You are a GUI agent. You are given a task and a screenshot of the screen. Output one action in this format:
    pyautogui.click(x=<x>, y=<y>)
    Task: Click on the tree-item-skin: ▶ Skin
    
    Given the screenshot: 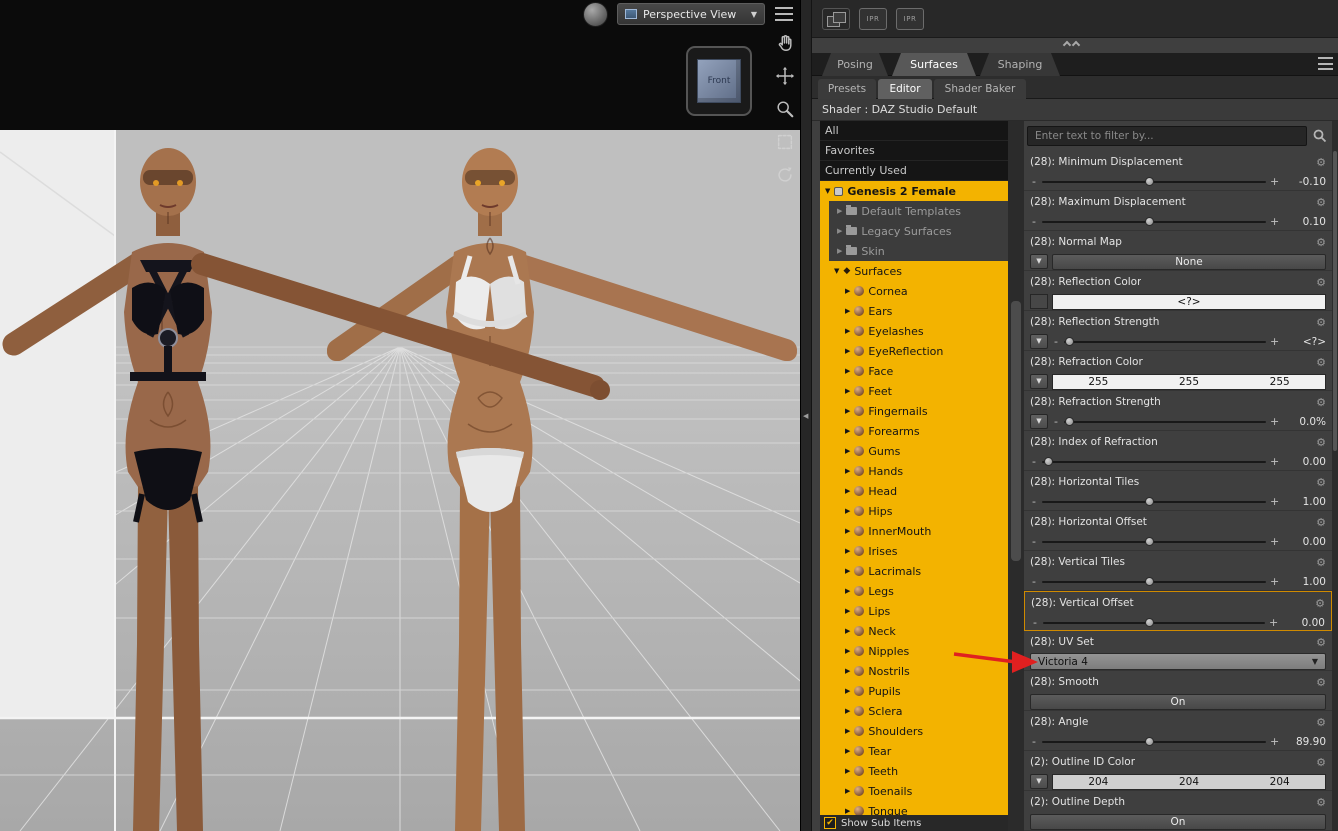 What is the action you would take?
    pyautogui.click(x=914, y=251)
    